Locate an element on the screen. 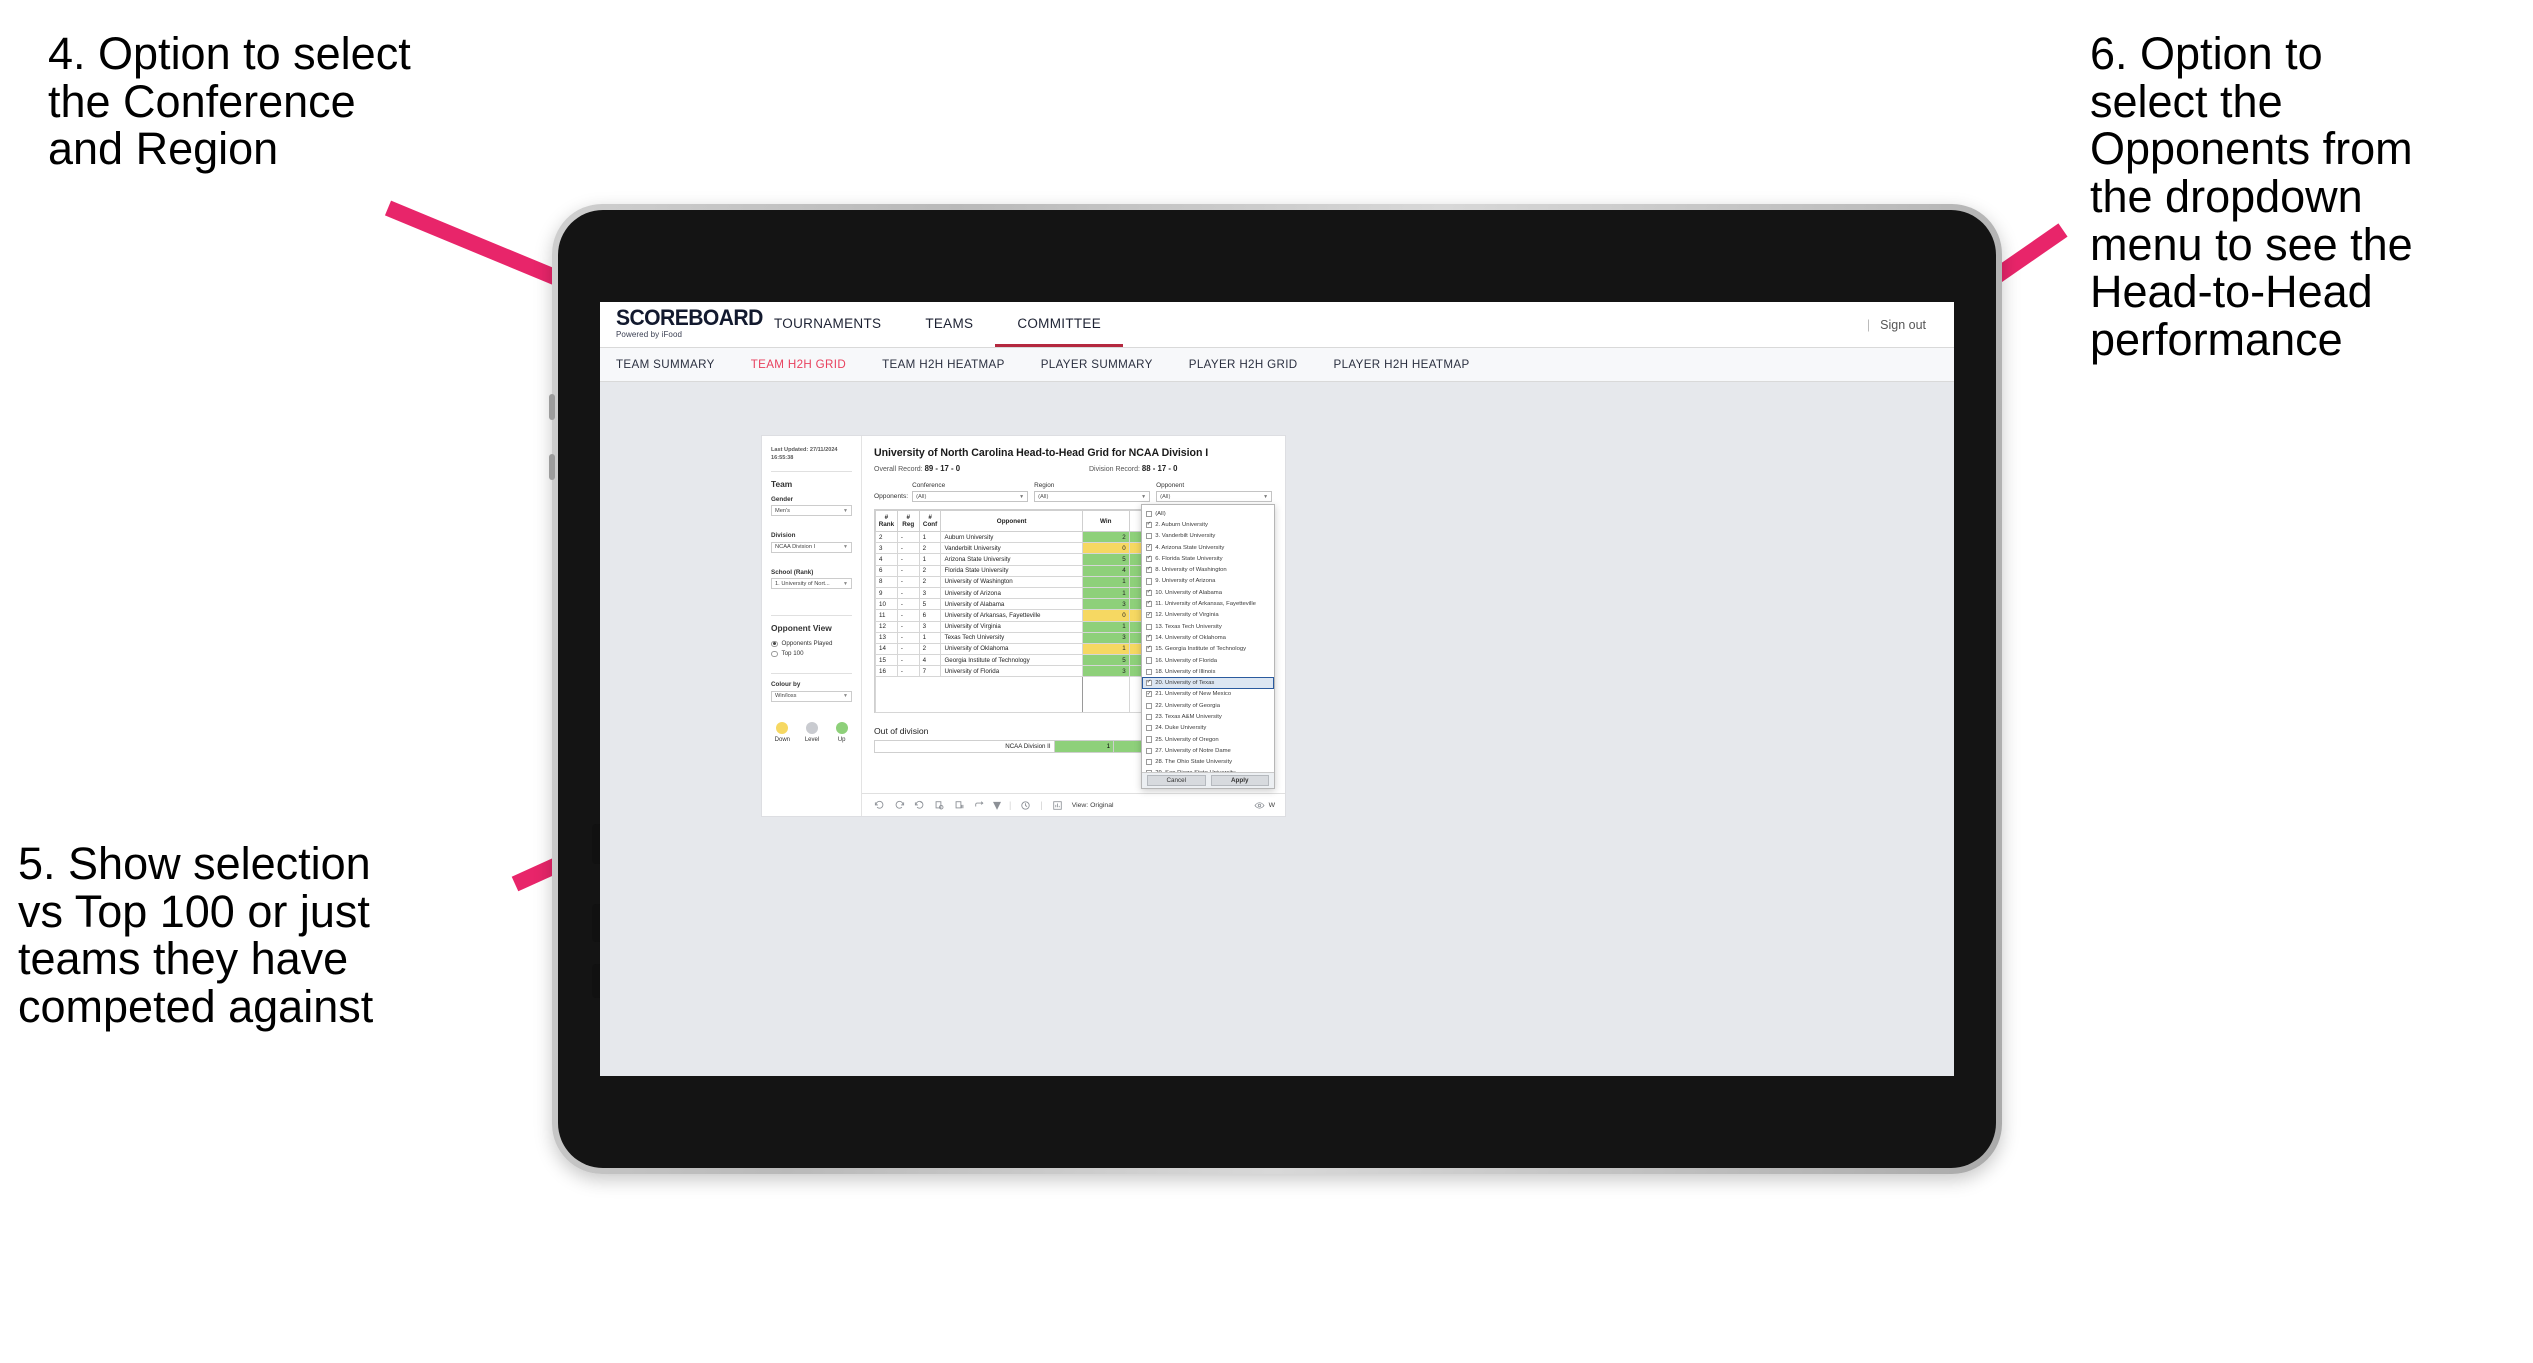 The height and width of the screenshot is (1363, 2533). subnav-player-h2h-heatmap: PLAYER H2H HEATMAP is located at coordinates (1412, 364).